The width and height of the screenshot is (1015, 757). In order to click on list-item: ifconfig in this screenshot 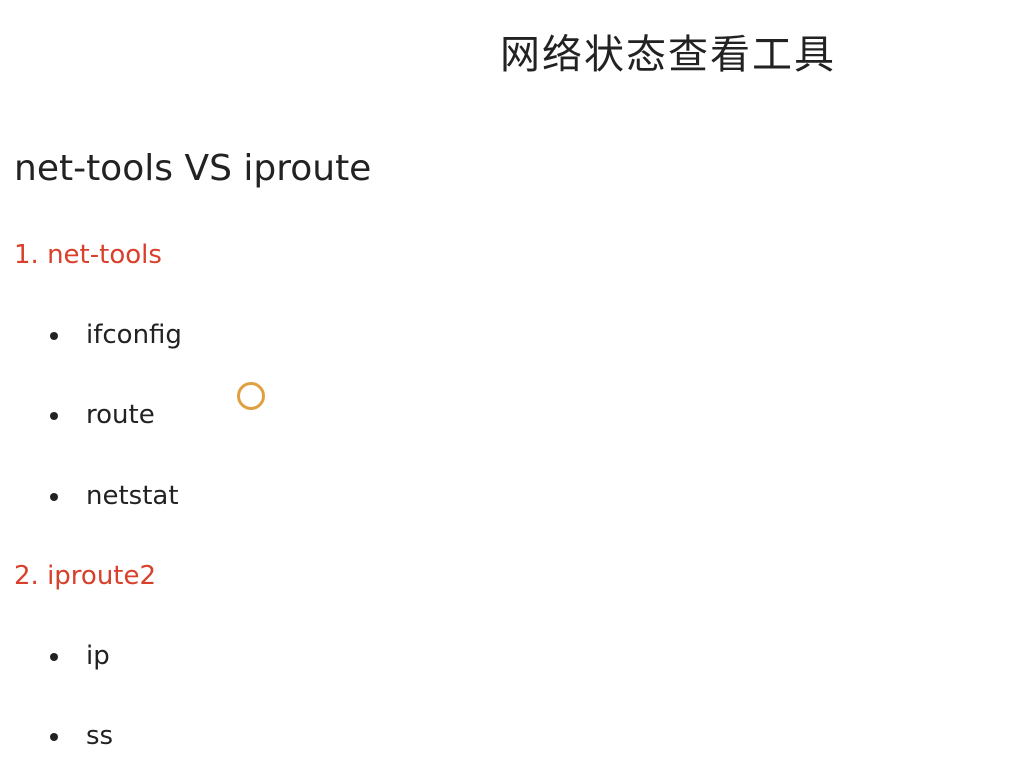, I will do `click(116, 335)`.